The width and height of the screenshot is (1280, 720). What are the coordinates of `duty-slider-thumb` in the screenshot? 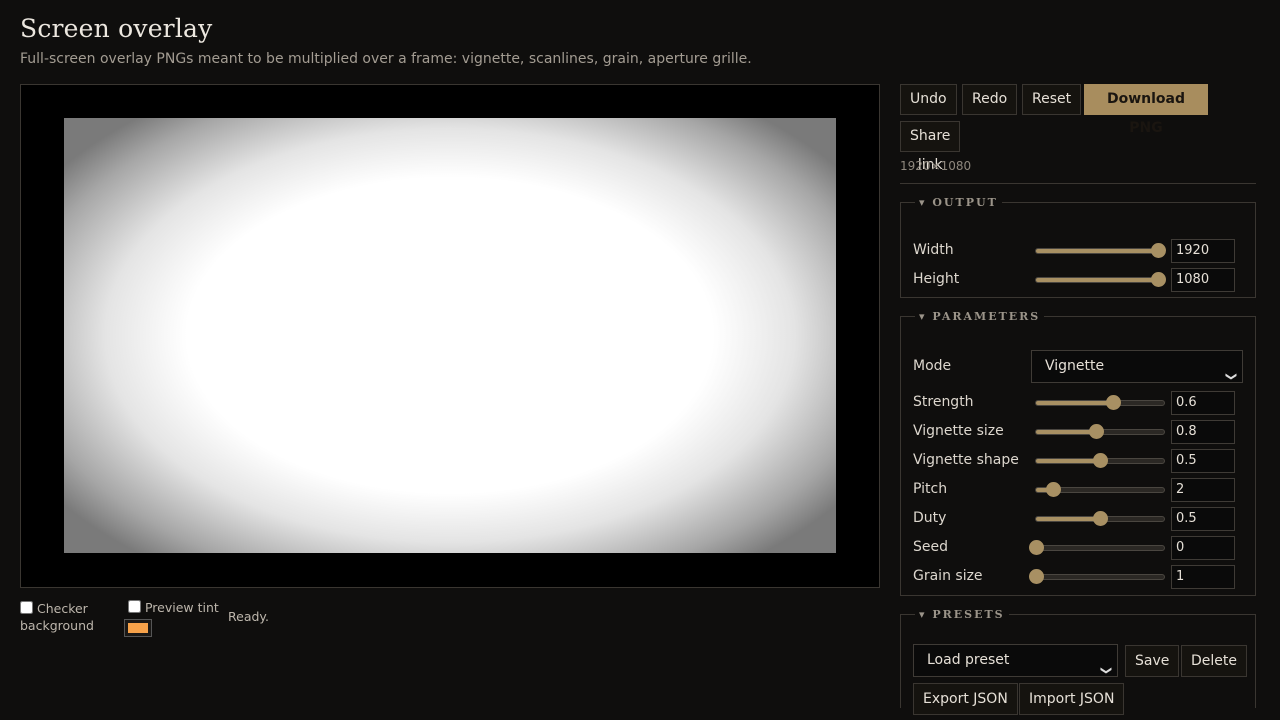 It's located at (1100, 518).